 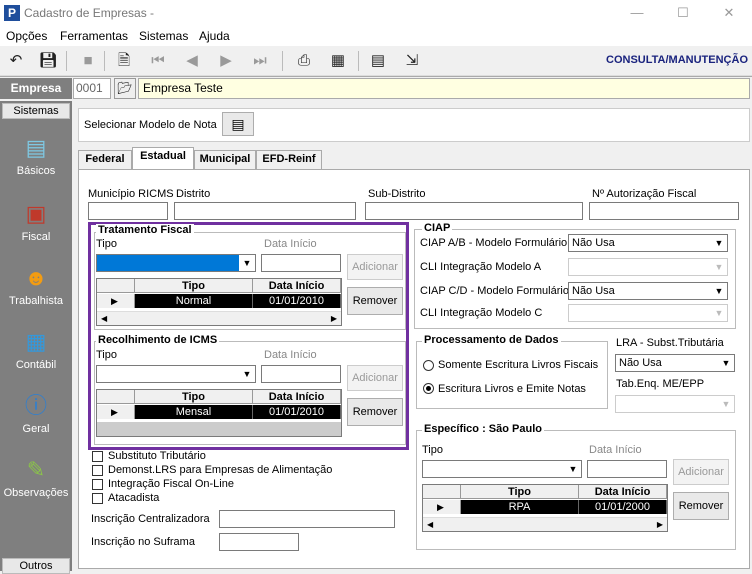 I want to click on lra-label: LRA - Subst.Tributária, so click(x=670, y=343).